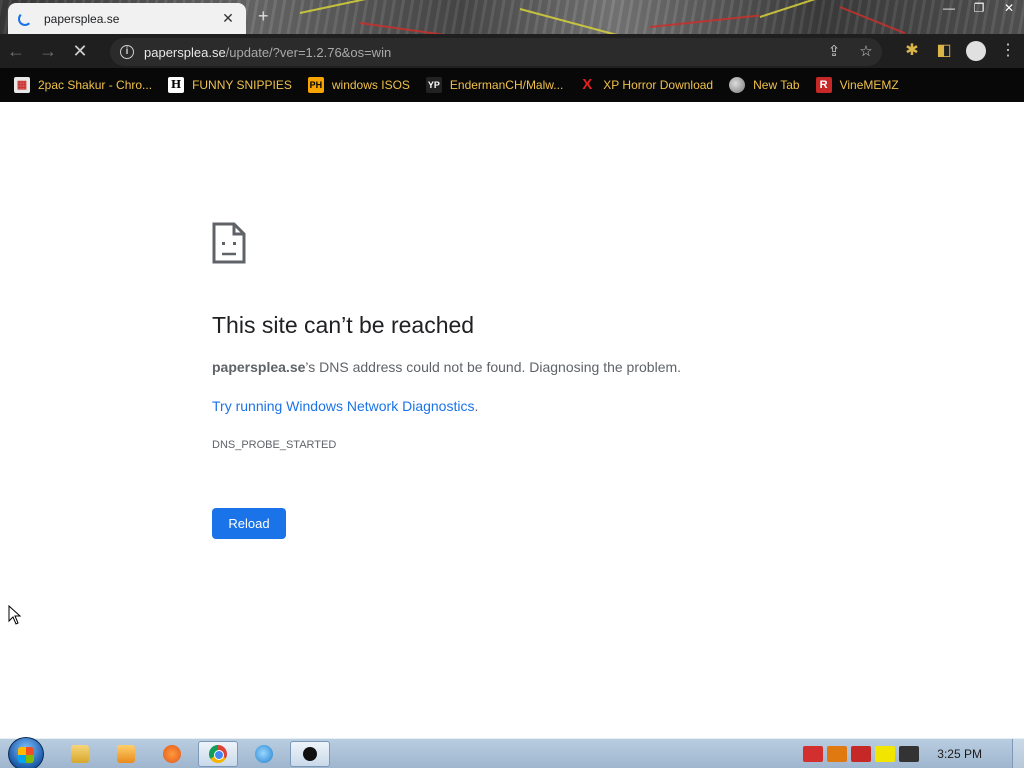  I want to click on new-tab-button: +, so click(263, 16).